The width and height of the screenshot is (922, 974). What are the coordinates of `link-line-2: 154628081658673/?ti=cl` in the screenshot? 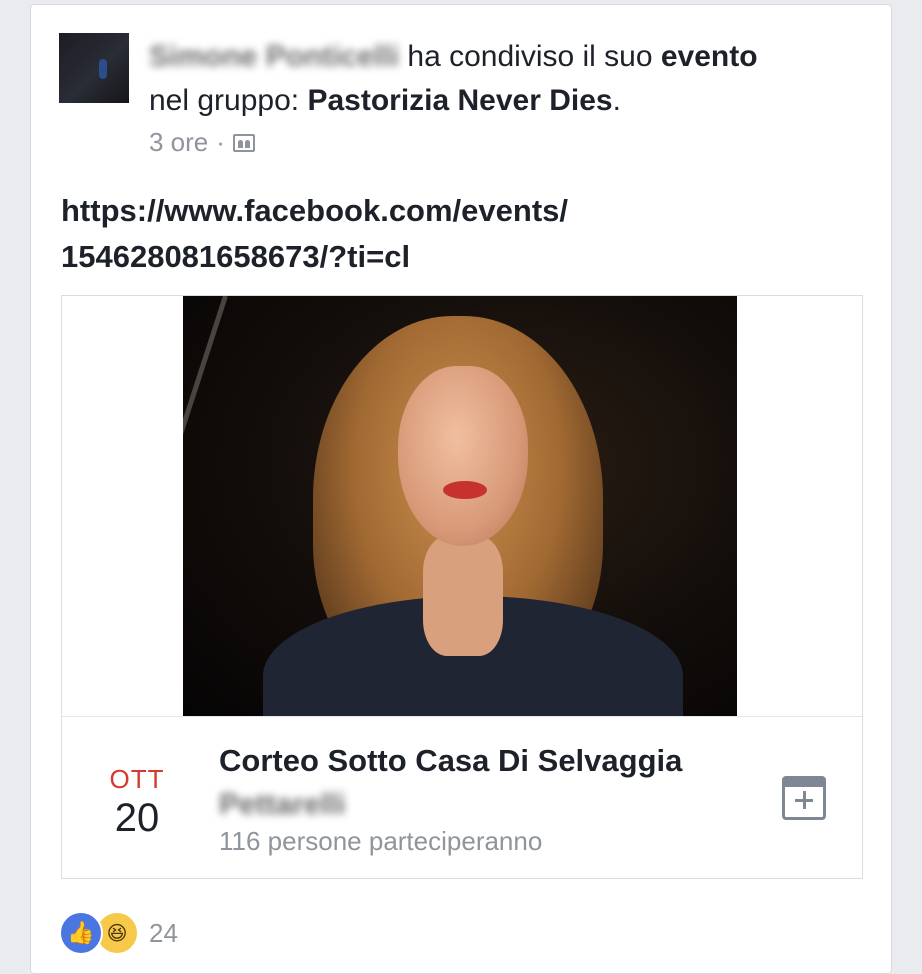 It's located at (235, 256).